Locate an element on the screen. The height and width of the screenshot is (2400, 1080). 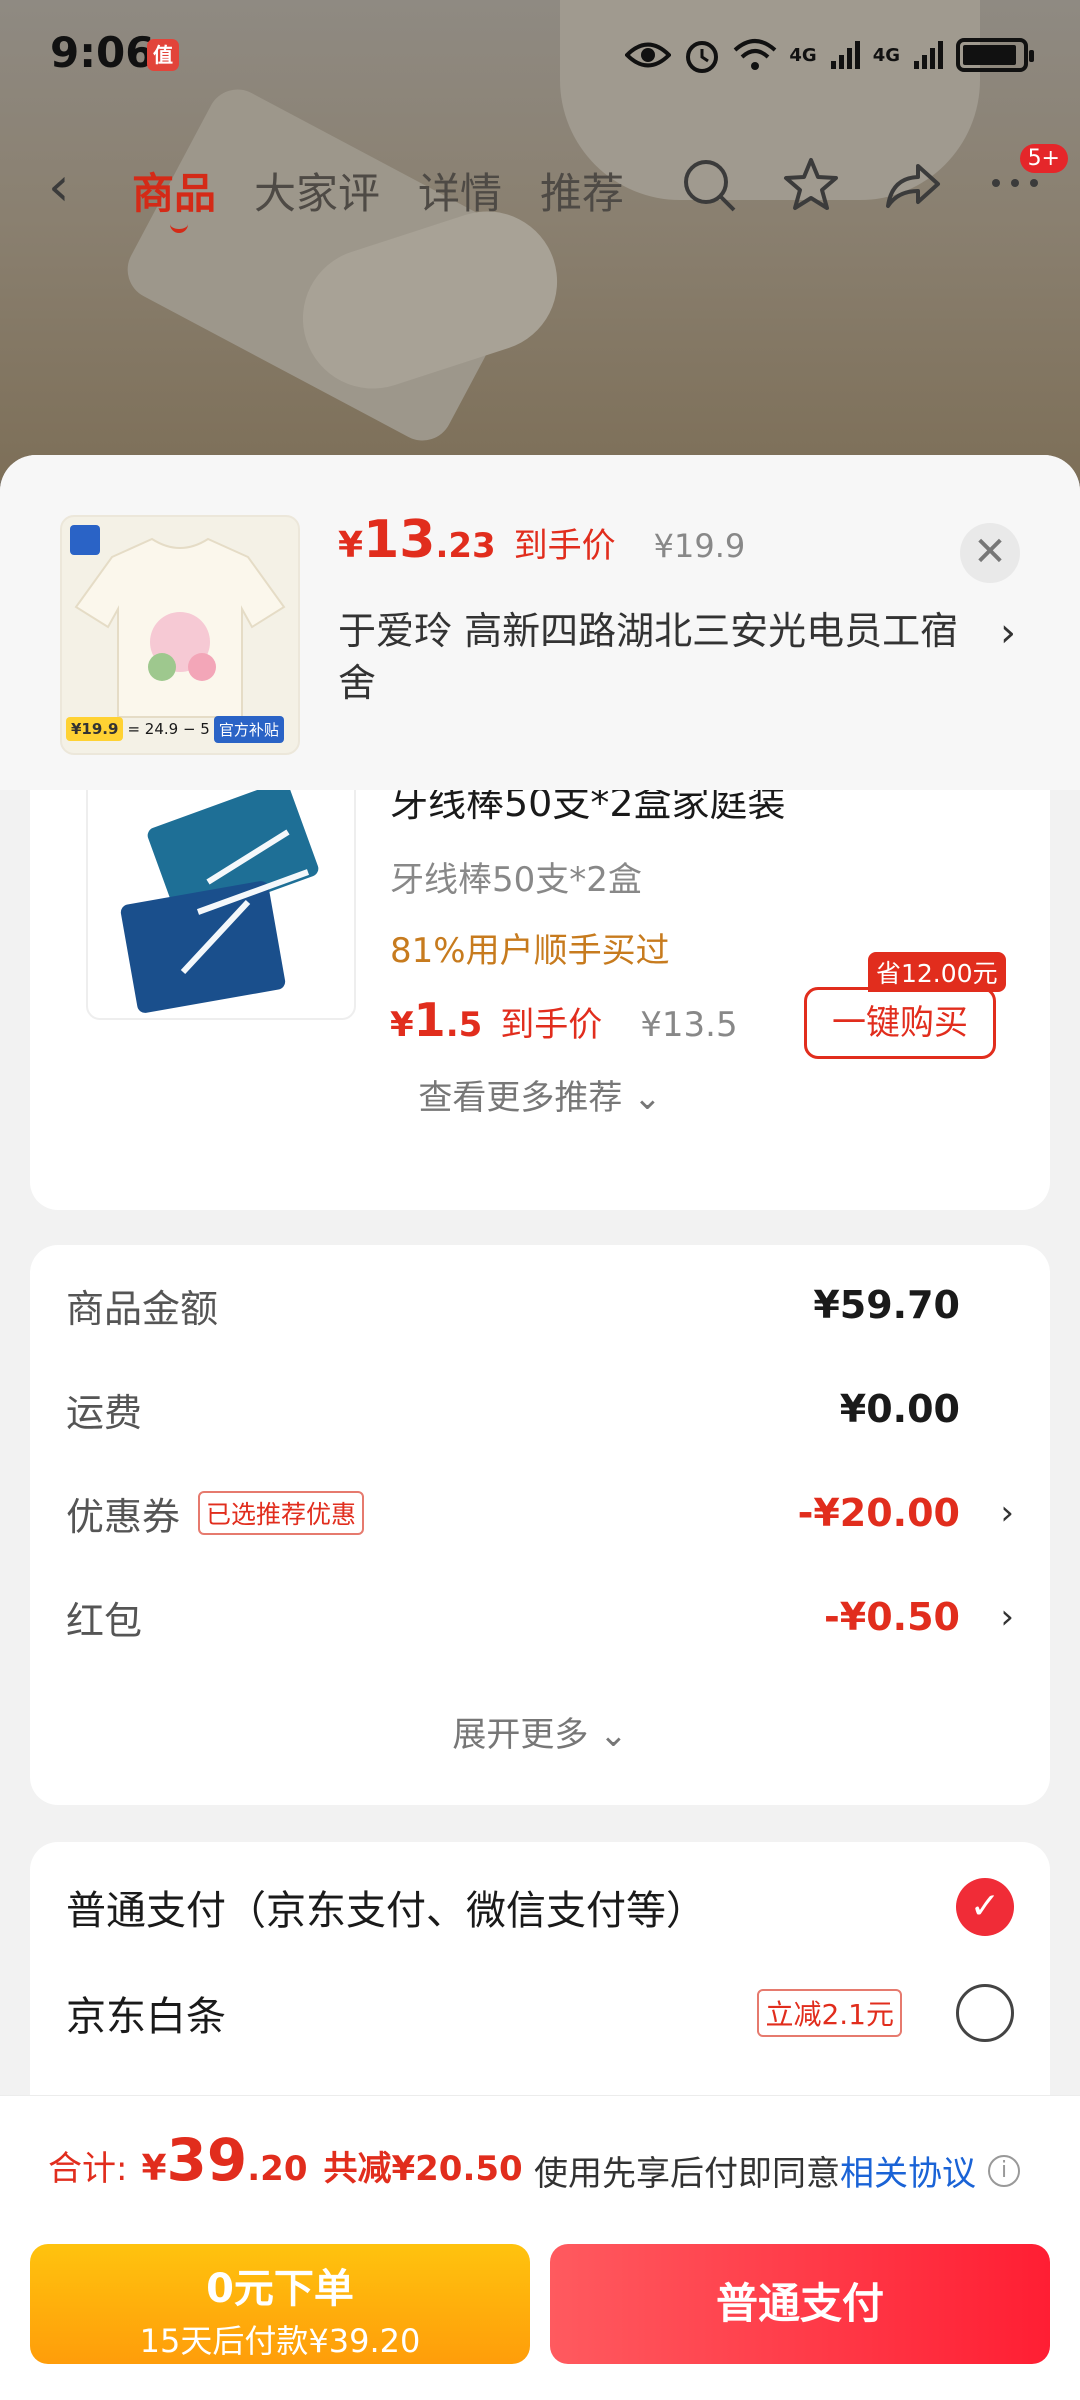
tab-details: 详情 is located at coordinates (460, 190).